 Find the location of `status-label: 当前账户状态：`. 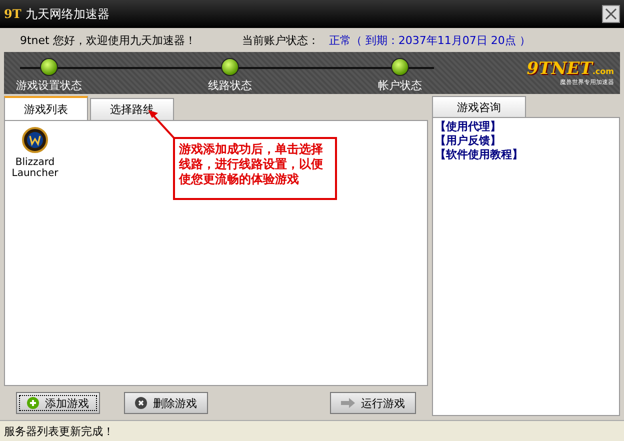

status-label: 当前账户状态： is located at coordinates (280, 40).